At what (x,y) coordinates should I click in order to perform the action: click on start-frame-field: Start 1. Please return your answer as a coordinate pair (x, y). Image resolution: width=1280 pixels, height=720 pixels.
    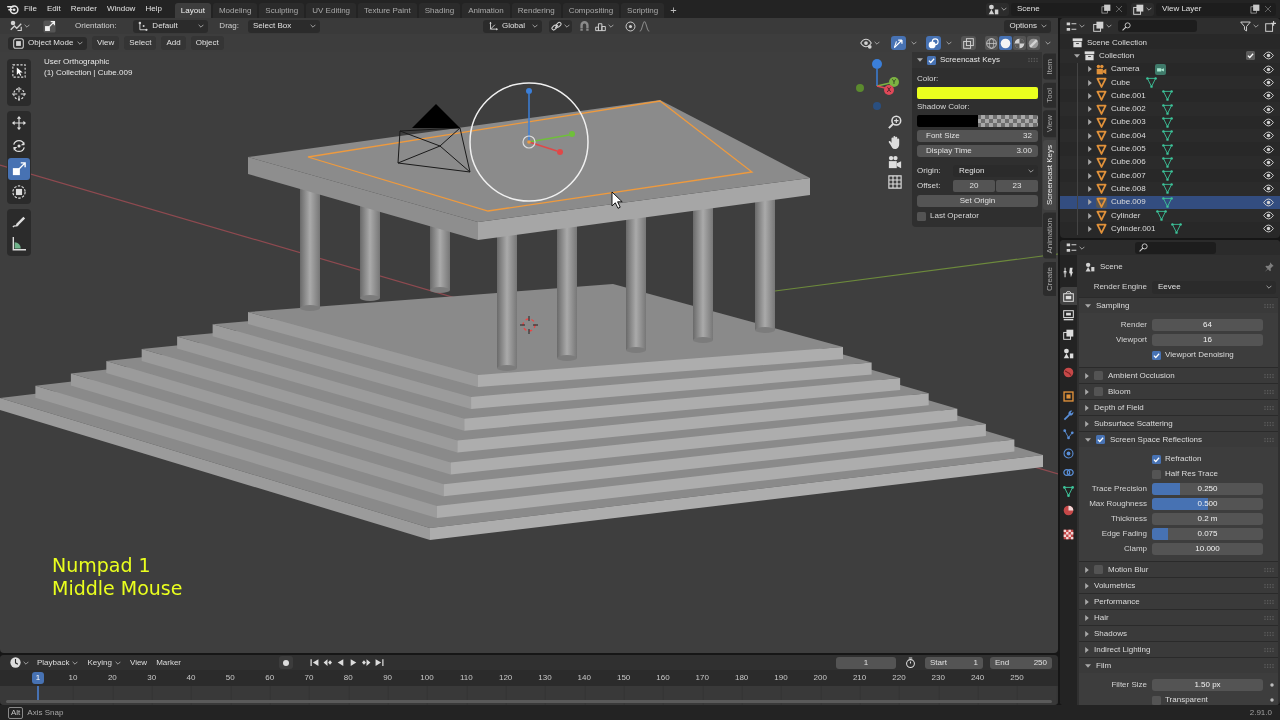
    Looking at the image, I should click on (954, 662).